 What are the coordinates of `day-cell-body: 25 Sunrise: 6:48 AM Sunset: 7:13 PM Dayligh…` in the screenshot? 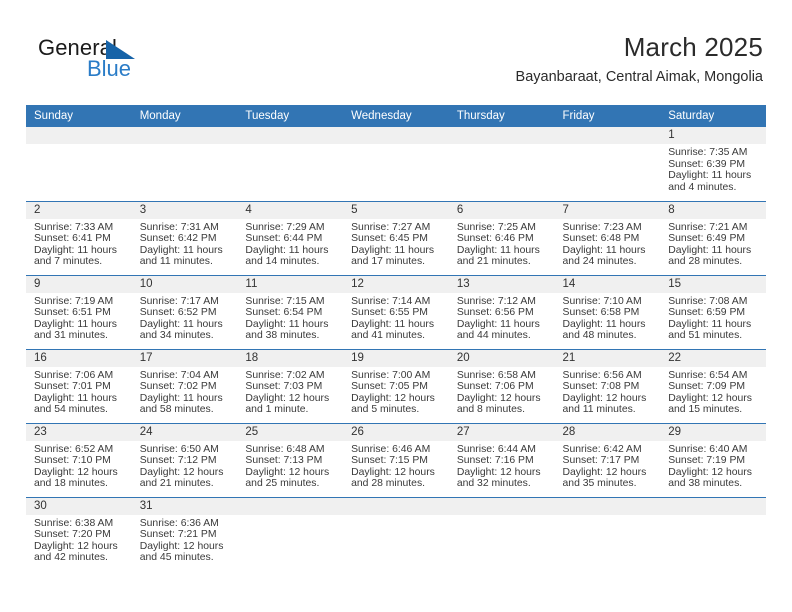 It's located at (290, 460).